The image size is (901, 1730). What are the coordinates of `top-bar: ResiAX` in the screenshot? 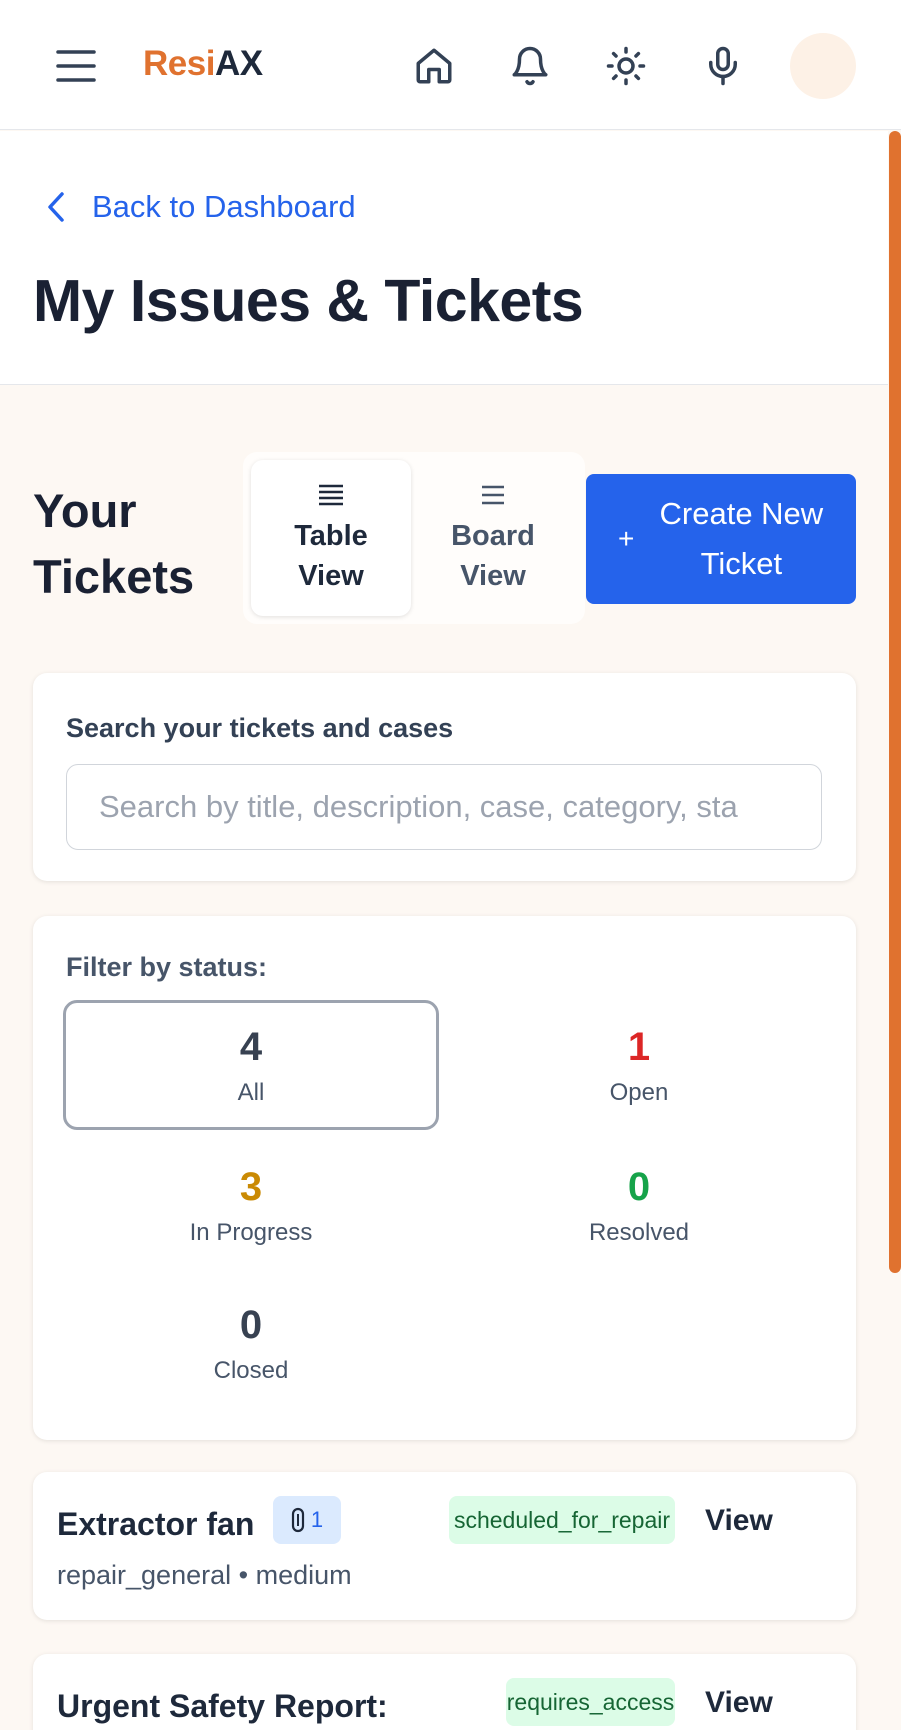 It's located at (450, 65).